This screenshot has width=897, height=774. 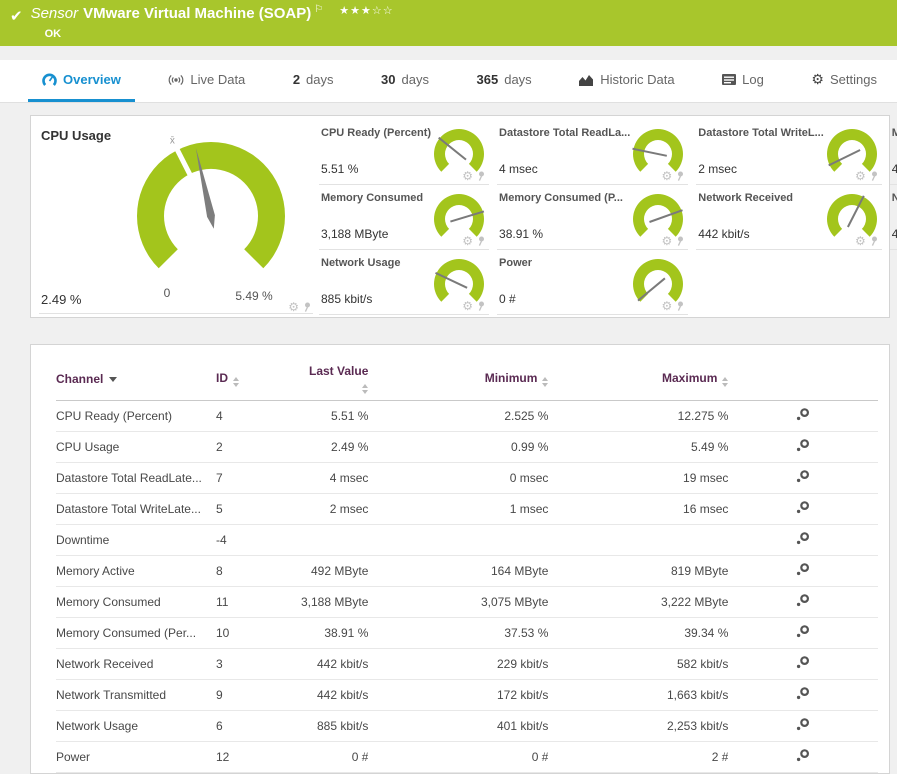 I want to click on gauge-cell-icons: ⚙, so click(x=299, y=307).